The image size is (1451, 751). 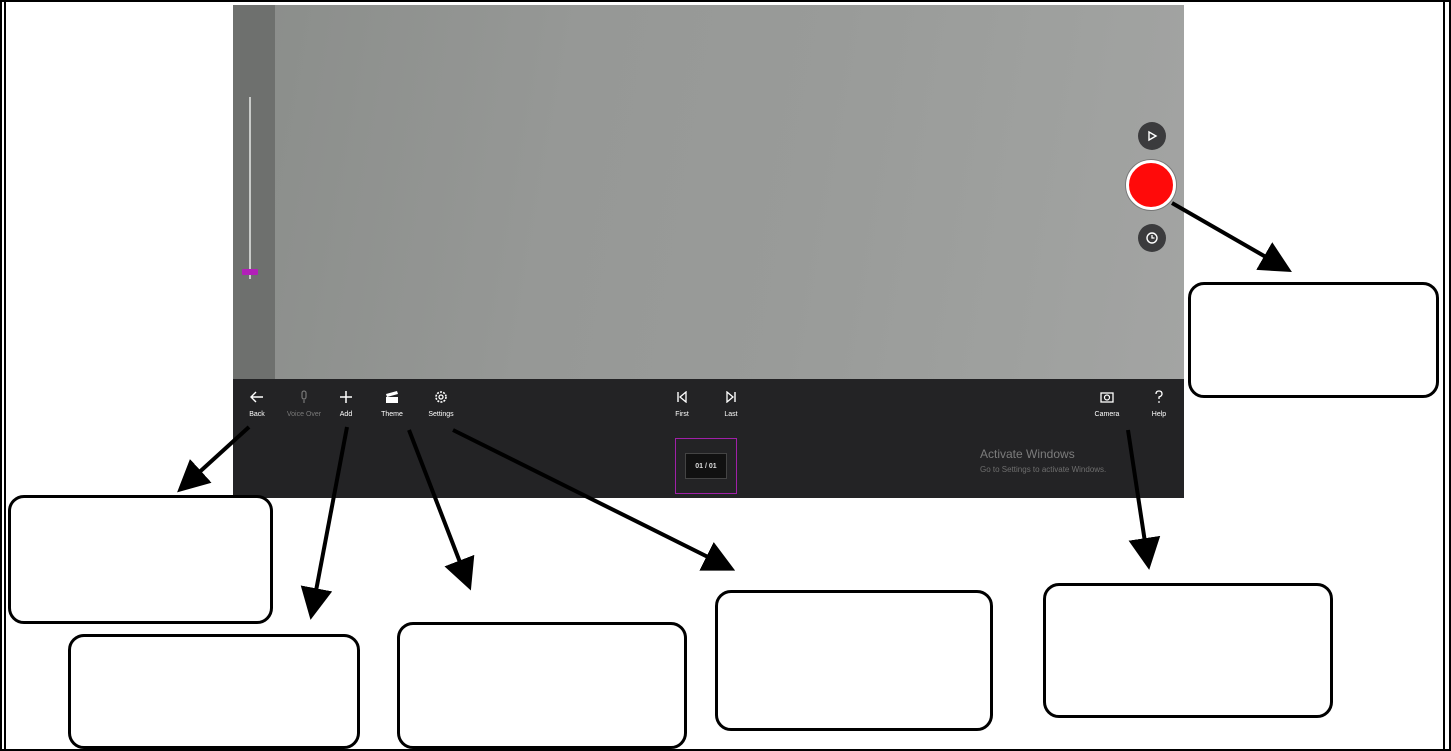 What do you see at coordinates (254, 192) in the screenshot?
I see `zoom-panel` at bounding box center [254, 192].